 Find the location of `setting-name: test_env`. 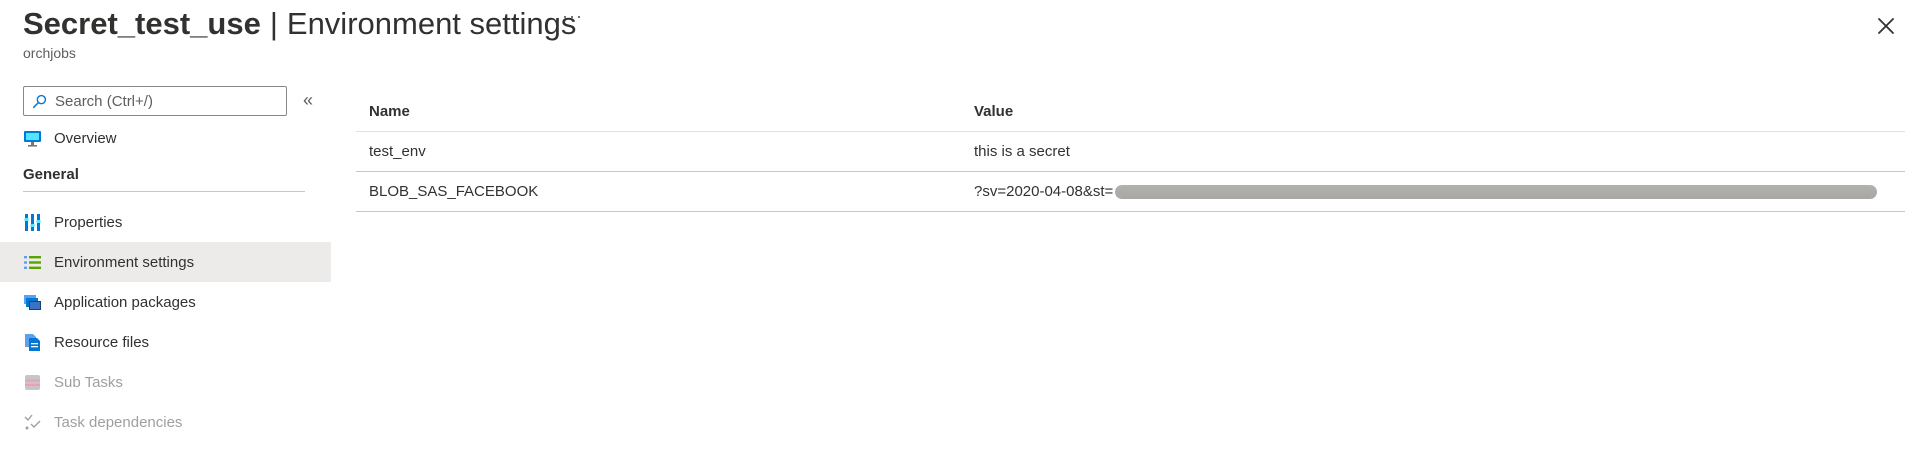

setting-name: test_env is located at coordinates (397, 151).